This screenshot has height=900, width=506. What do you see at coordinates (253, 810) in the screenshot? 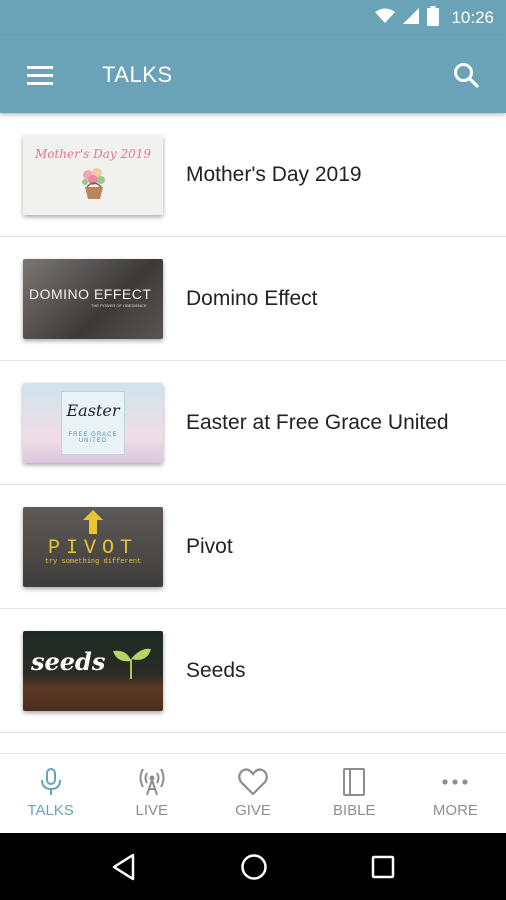
I see `nav-label: GIVE` at bounding box center [253, 810].